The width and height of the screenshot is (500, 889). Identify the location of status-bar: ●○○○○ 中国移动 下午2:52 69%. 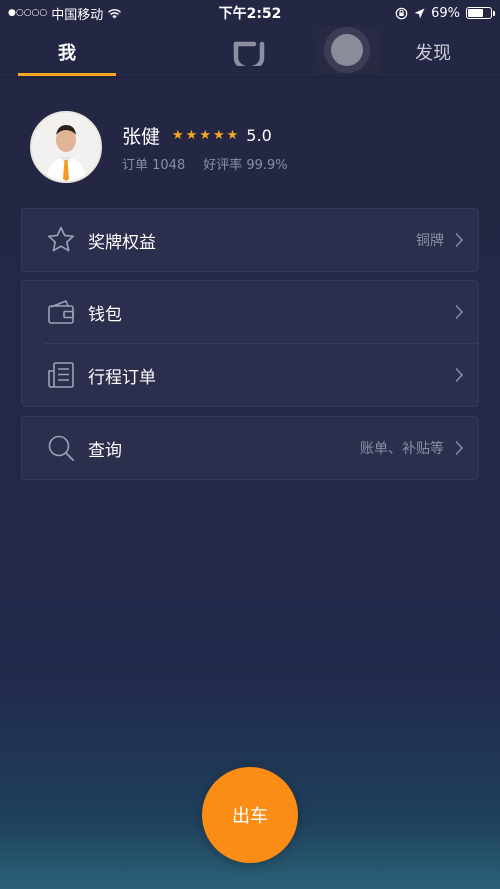
(250, 13).